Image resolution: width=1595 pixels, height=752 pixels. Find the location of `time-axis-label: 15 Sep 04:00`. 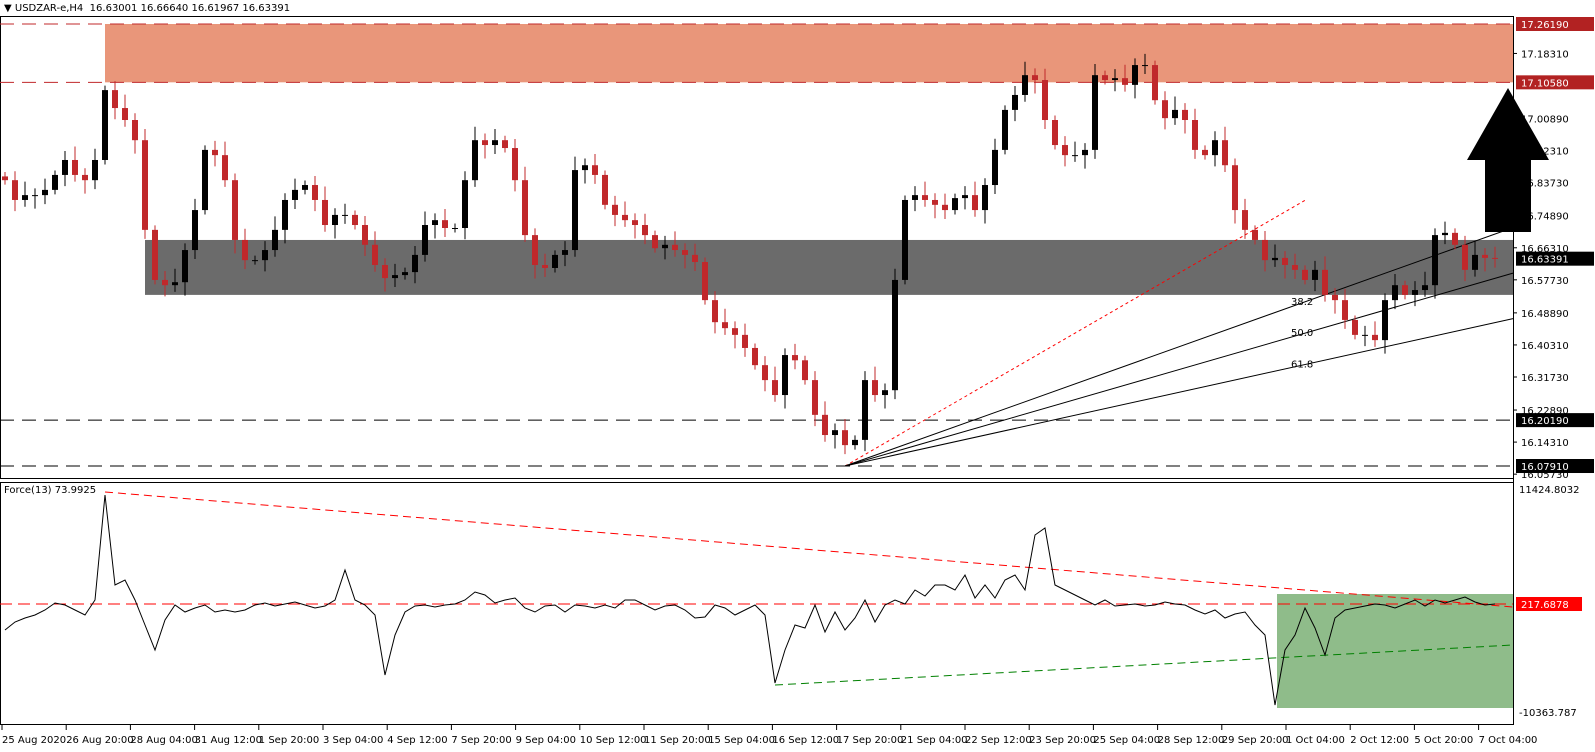

time-axis-label: 15 Sep 04:00 is located at coordinates (741, 740).